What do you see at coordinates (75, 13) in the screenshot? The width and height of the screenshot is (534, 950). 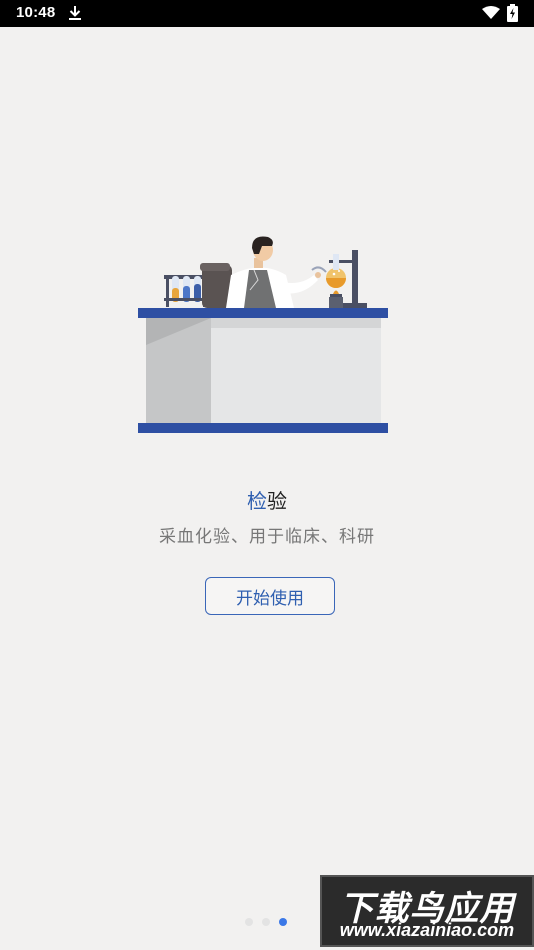 I see `download-icon` at bounding box center [75, 13].